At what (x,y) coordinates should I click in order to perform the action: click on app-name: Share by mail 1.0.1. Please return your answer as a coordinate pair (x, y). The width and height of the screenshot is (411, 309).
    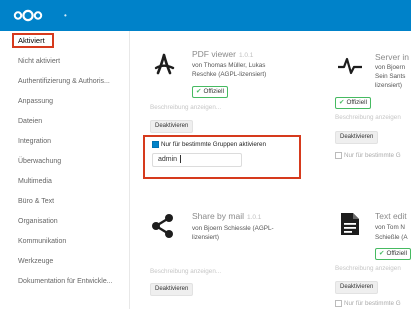
    Looking at the image, I should click on (227, 216).